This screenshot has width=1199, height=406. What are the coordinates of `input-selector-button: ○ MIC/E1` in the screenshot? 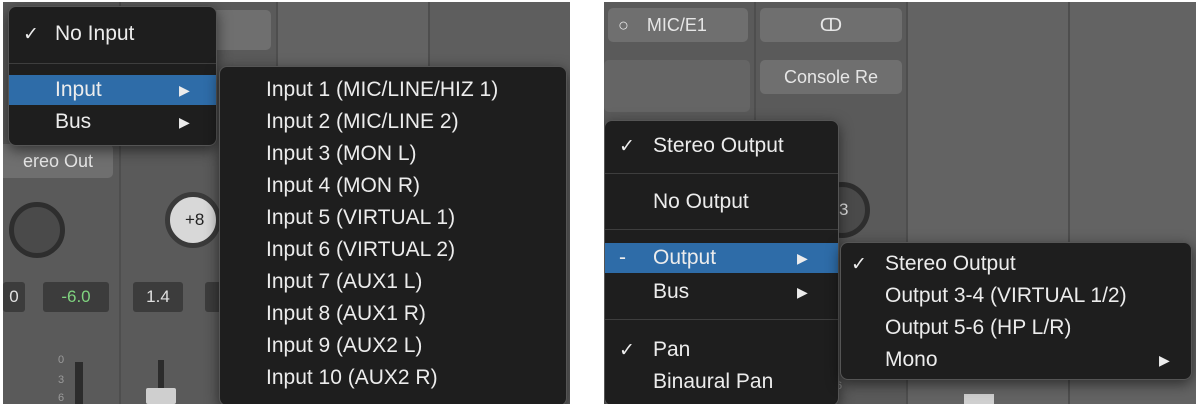 It's located at (678, 25).